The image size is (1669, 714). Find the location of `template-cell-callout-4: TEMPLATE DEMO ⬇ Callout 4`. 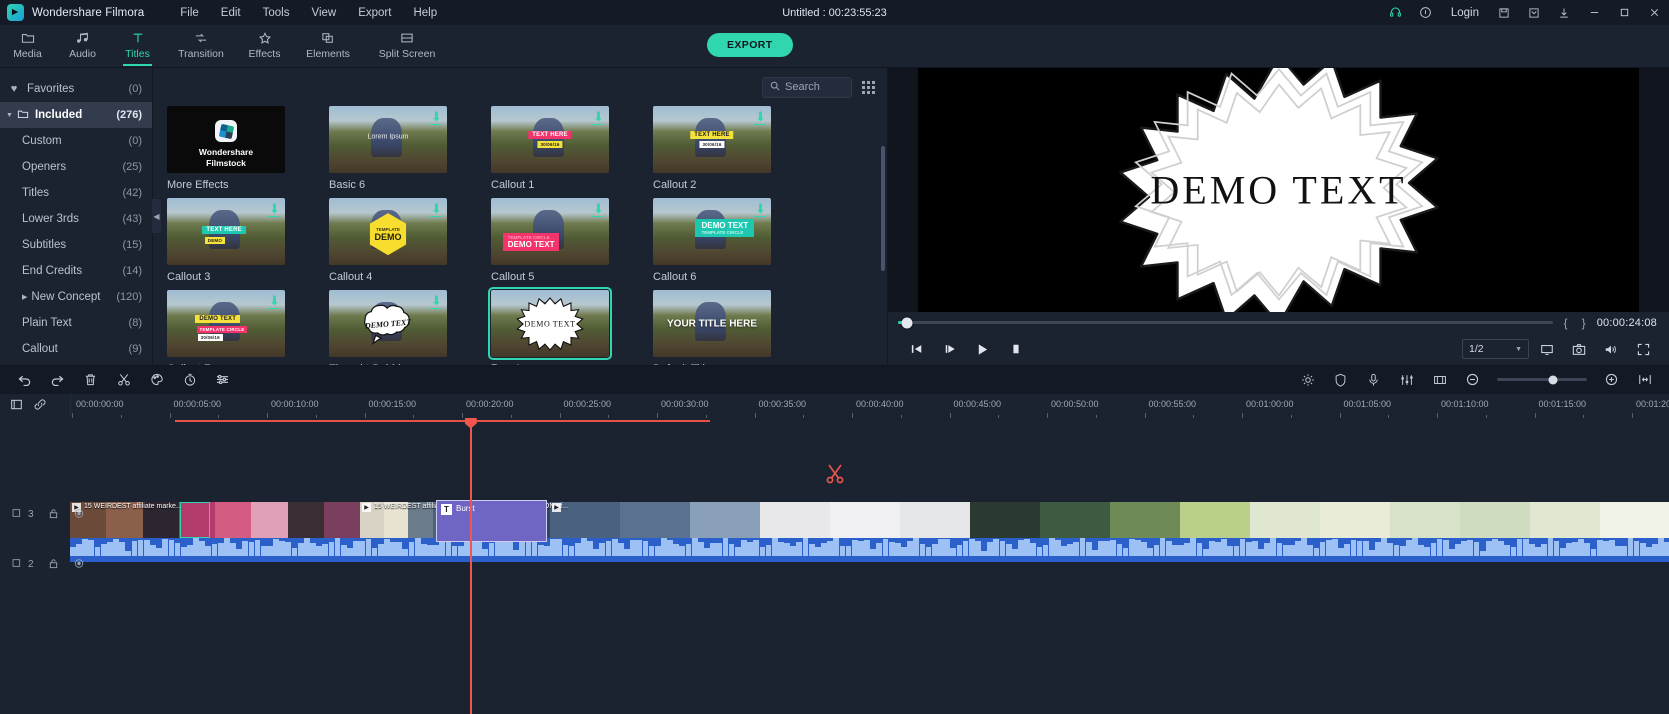

template-cell-callout-4: TEMPLATE DEMO ⬇ Callout 4 is located at coordinates (394, 244).